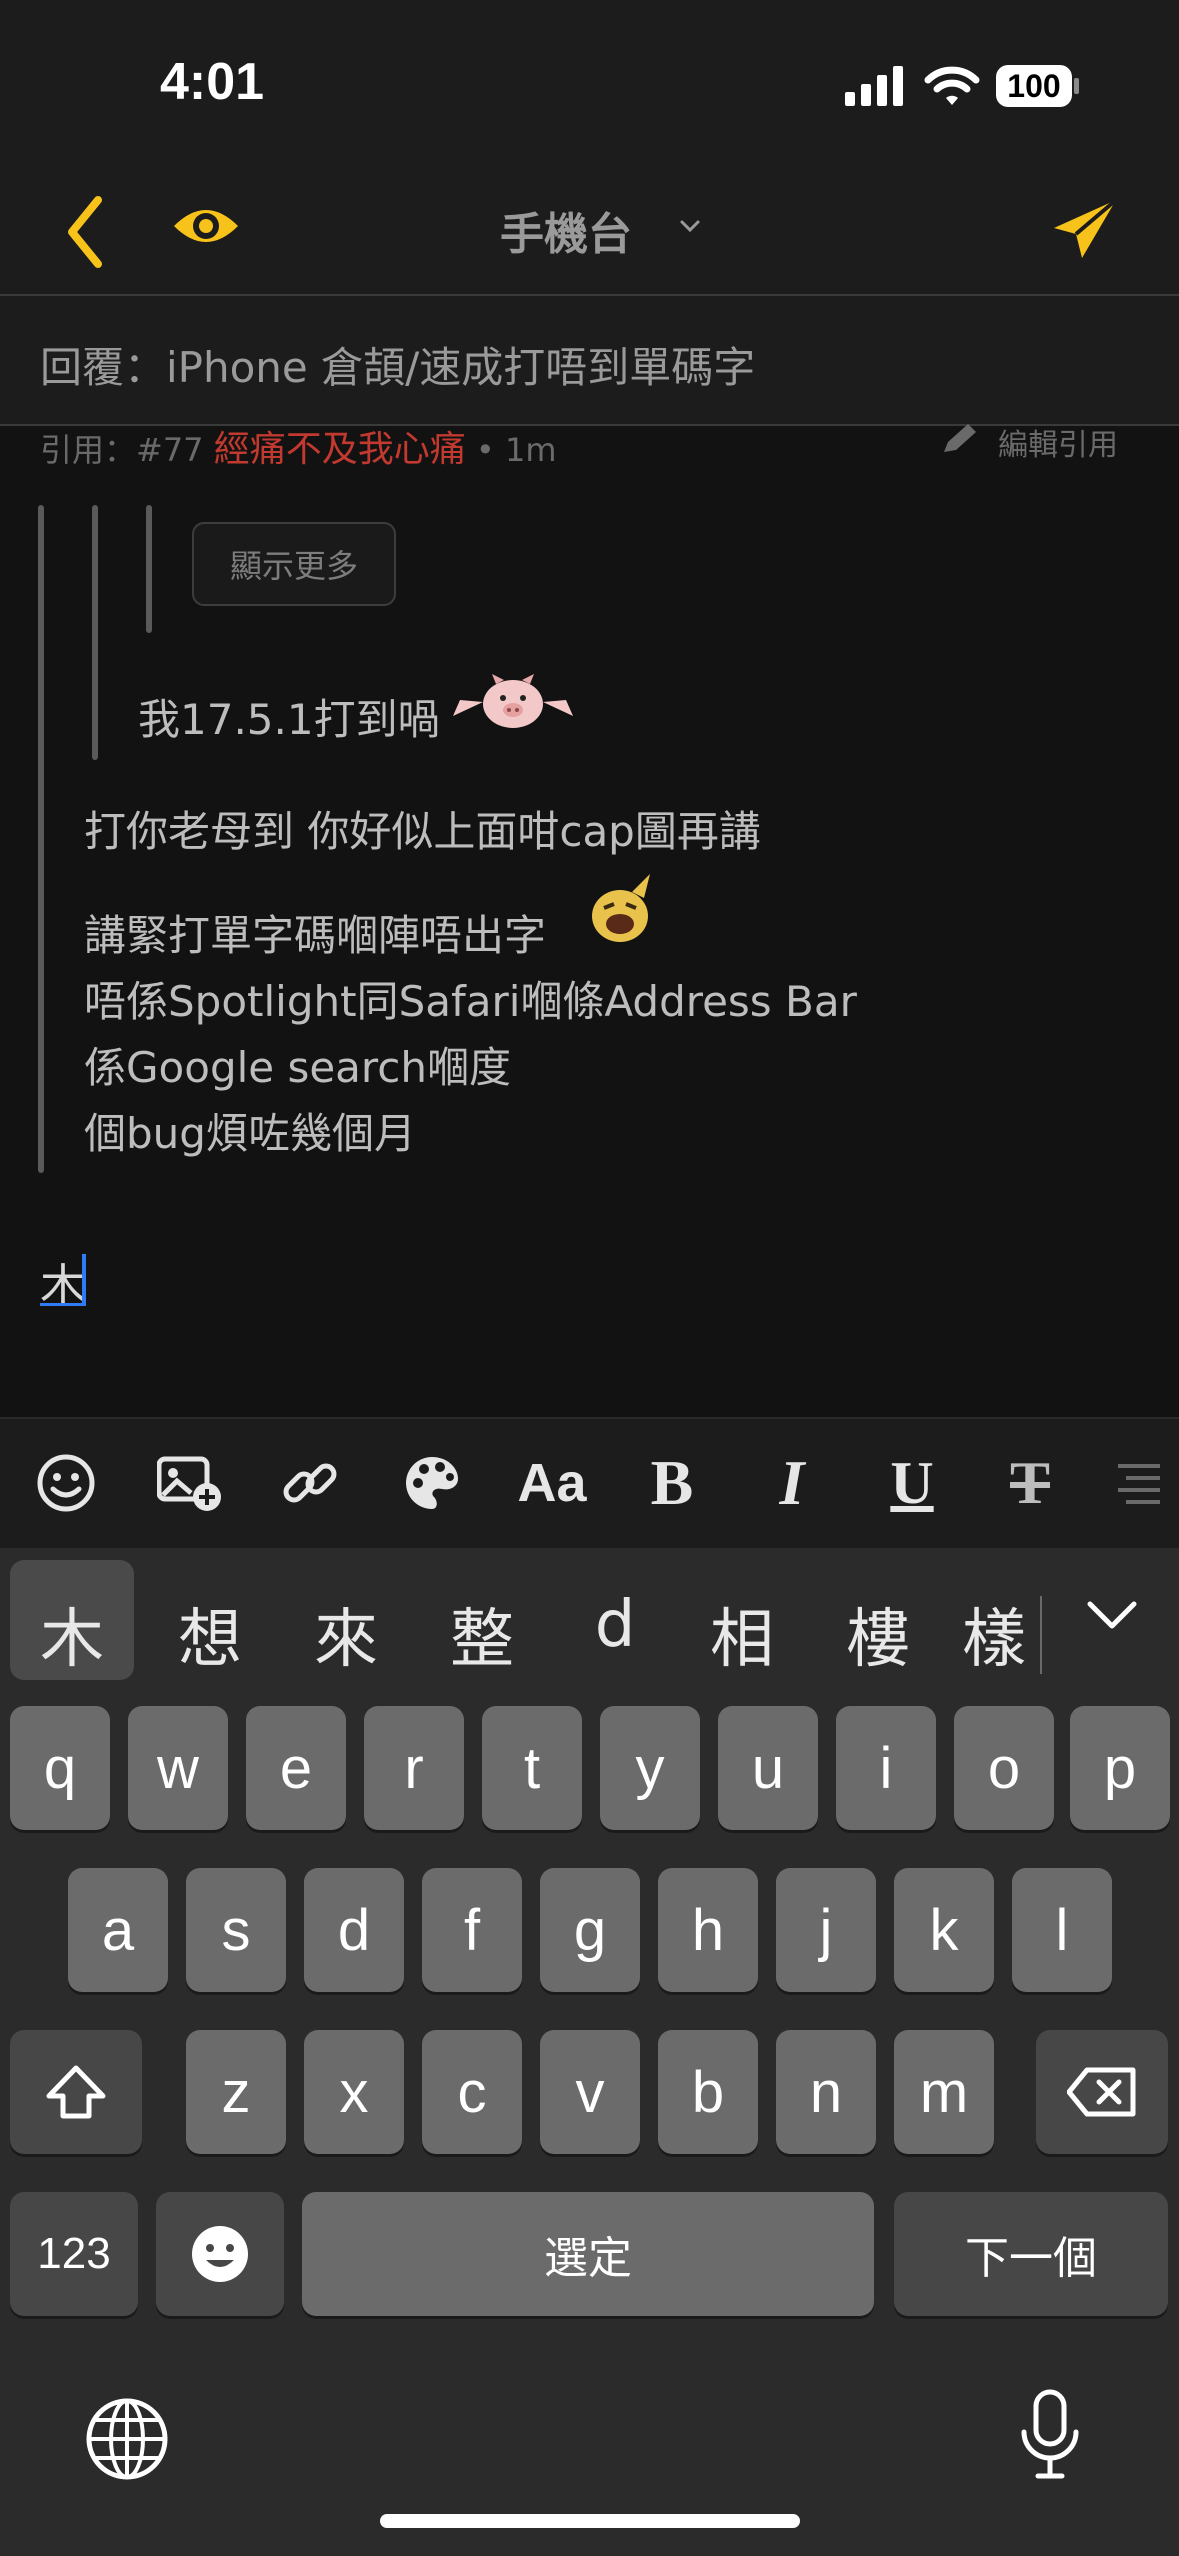 The width and height of the screenshot is (1179, 2556). Describe the element at coordinates (422, 831) in the screenshot. I see `quote-line-1: 打你老母到 你好似上面咁cap圖再講` at that location.